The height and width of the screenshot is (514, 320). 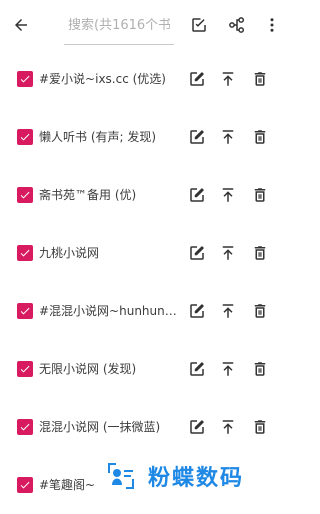 I want to click on source-name: 懒人听书 (有声; 发现), so click(x=98, y=137).